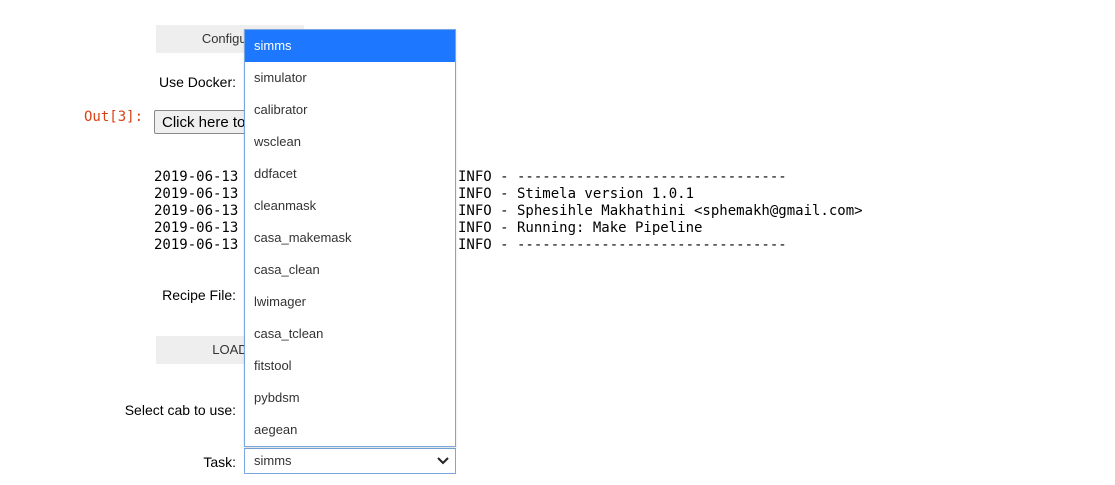  Describe the element at coordinates (350, 46) in the screenshot. I see `task-option: simms` at that location.